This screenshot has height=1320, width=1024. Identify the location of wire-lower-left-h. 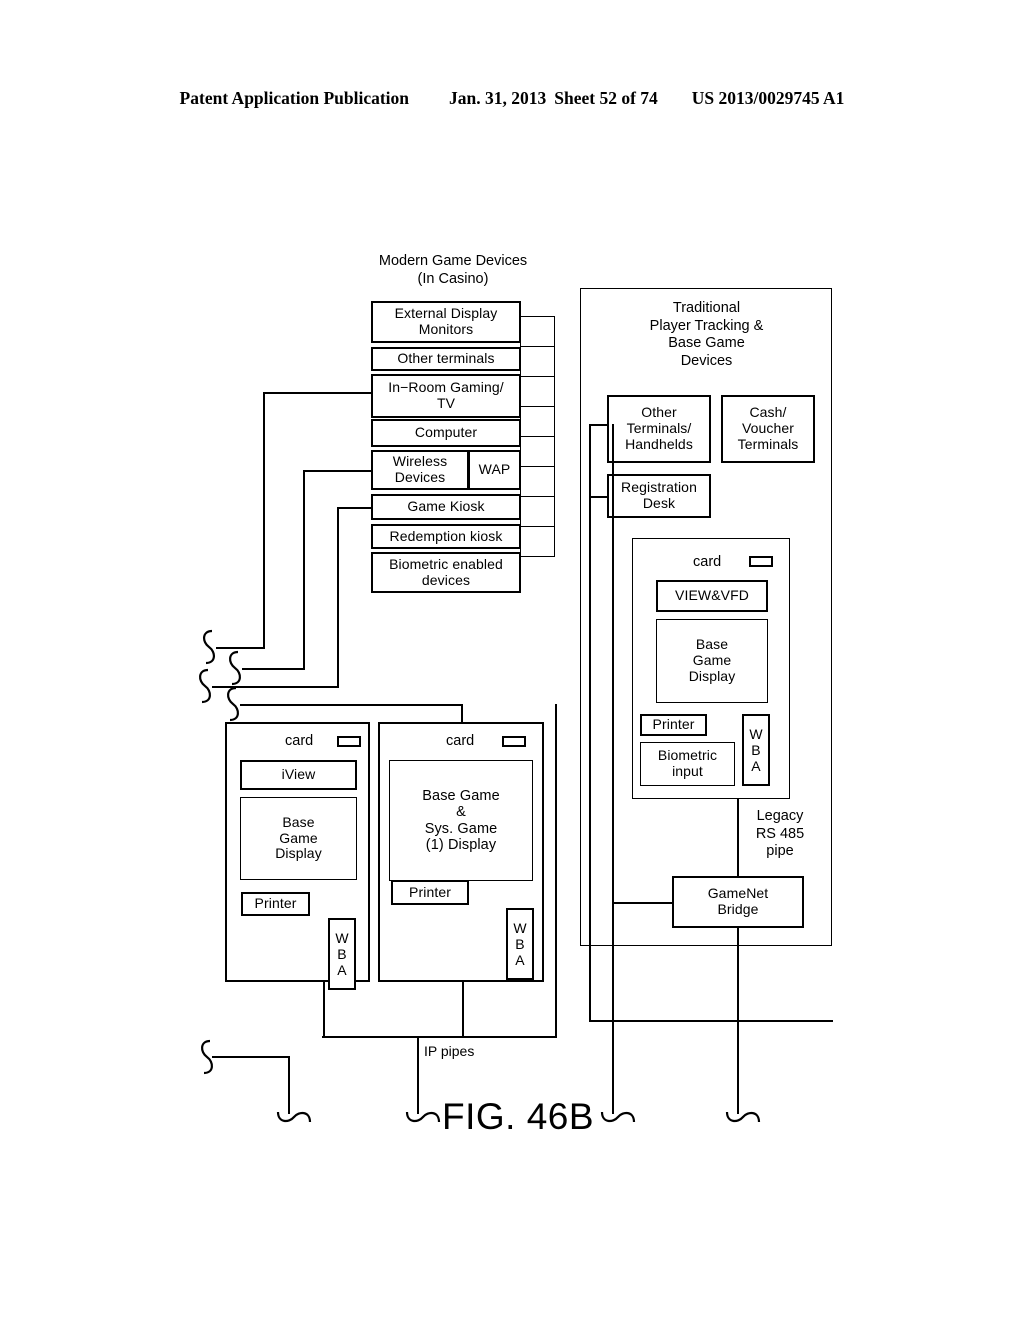
(251, 1057).